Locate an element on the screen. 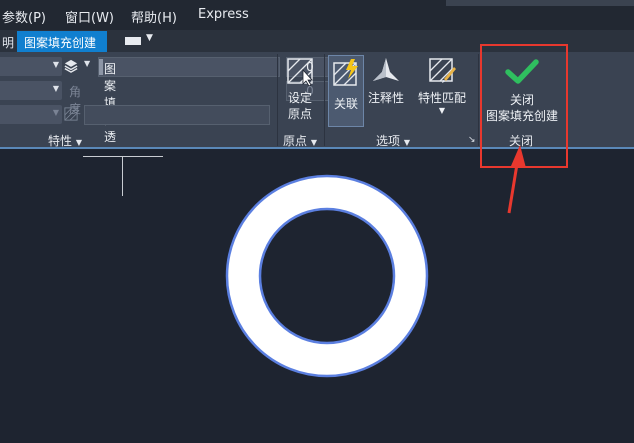 The height and width of the screenshot is (443, 634). slider-handle is located at coordinates (101, 67).